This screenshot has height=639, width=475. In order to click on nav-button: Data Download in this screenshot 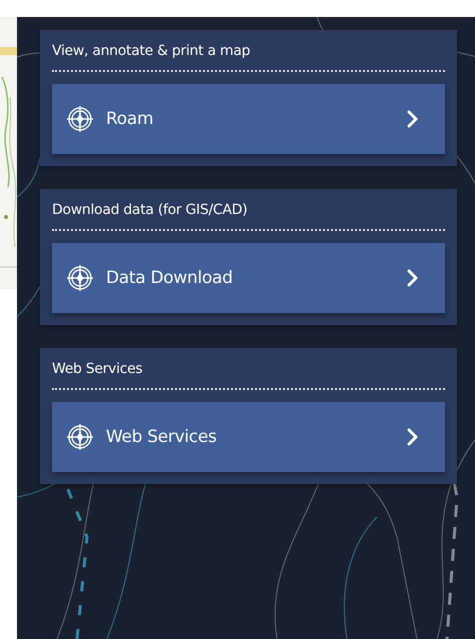, I will do `click(248, 278)`.